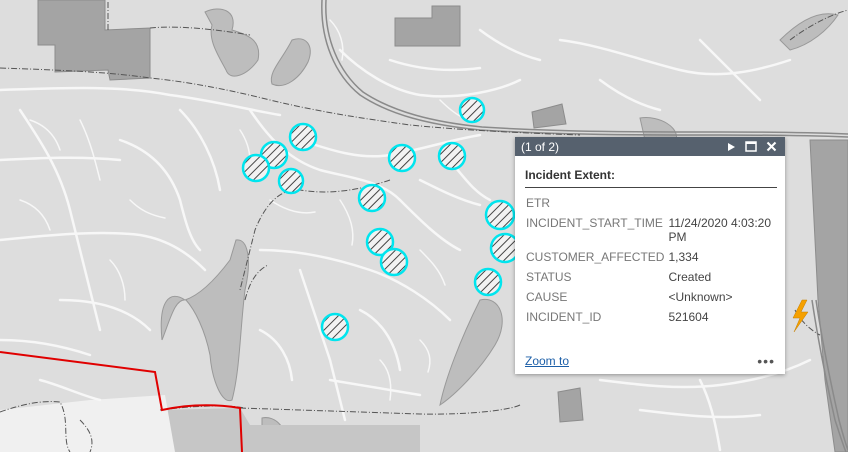 This screenshot has width=848, height=452. What do you see at coordinates (595, 257) in the screenshot?
I see `attribute-key: CUSTOMER_AFFECTED` at bounding box center [595, 257].